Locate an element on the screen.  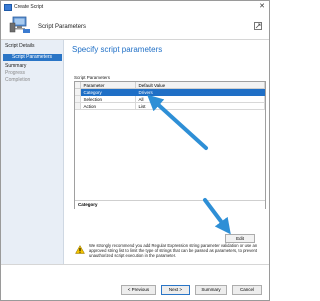
nav-item-label: Script Parameters is located at coordinates (32, 57).